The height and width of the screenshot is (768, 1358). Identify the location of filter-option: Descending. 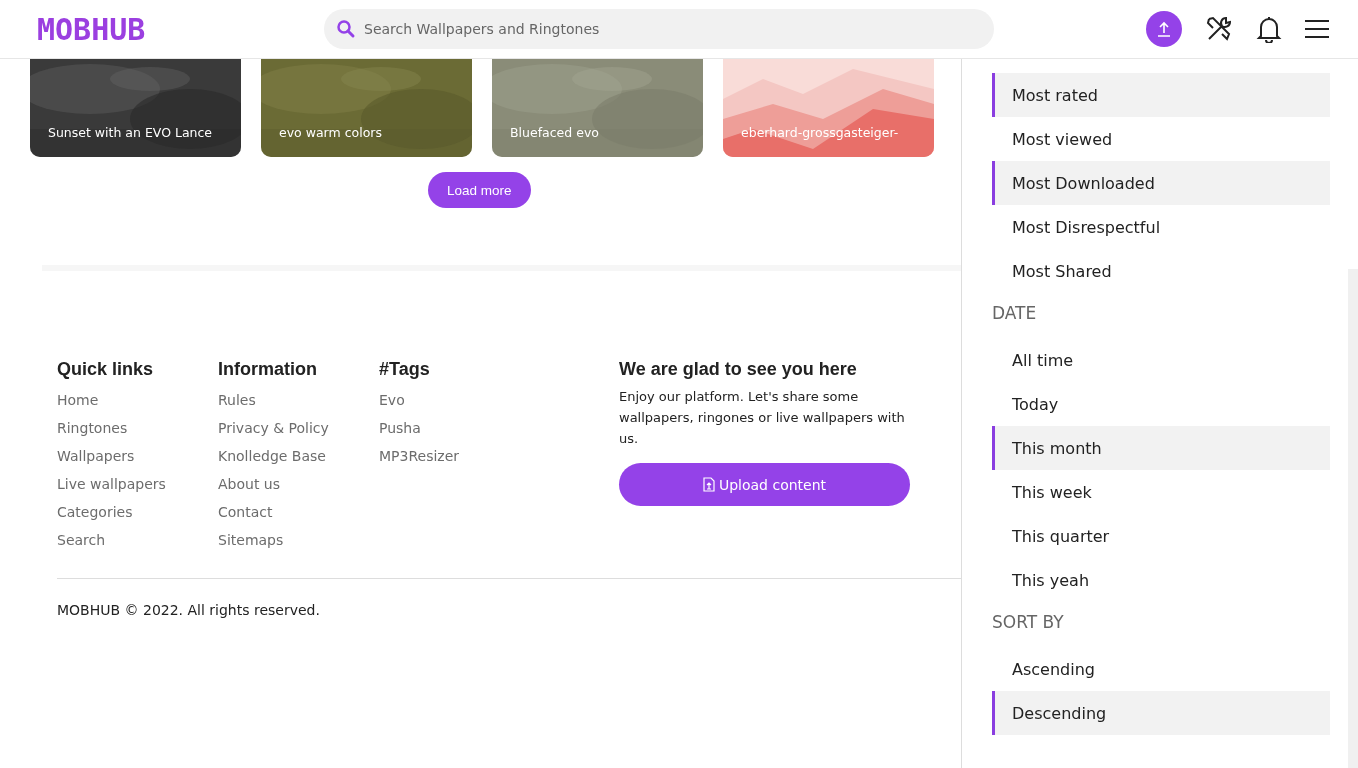
(1161, 713).